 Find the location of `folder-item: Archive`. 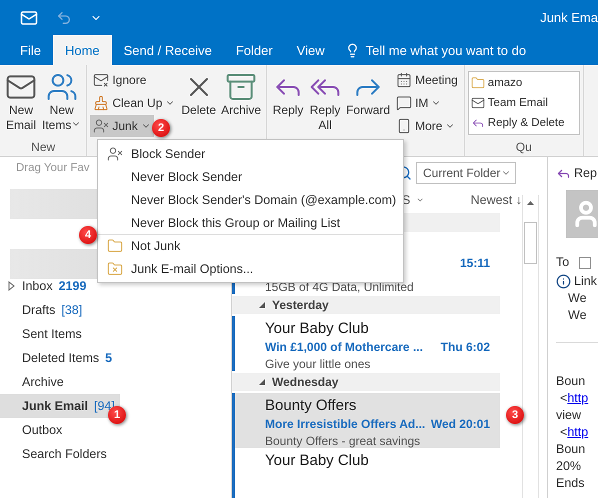

folder-item: Archive is located at coordinates (34, 382).